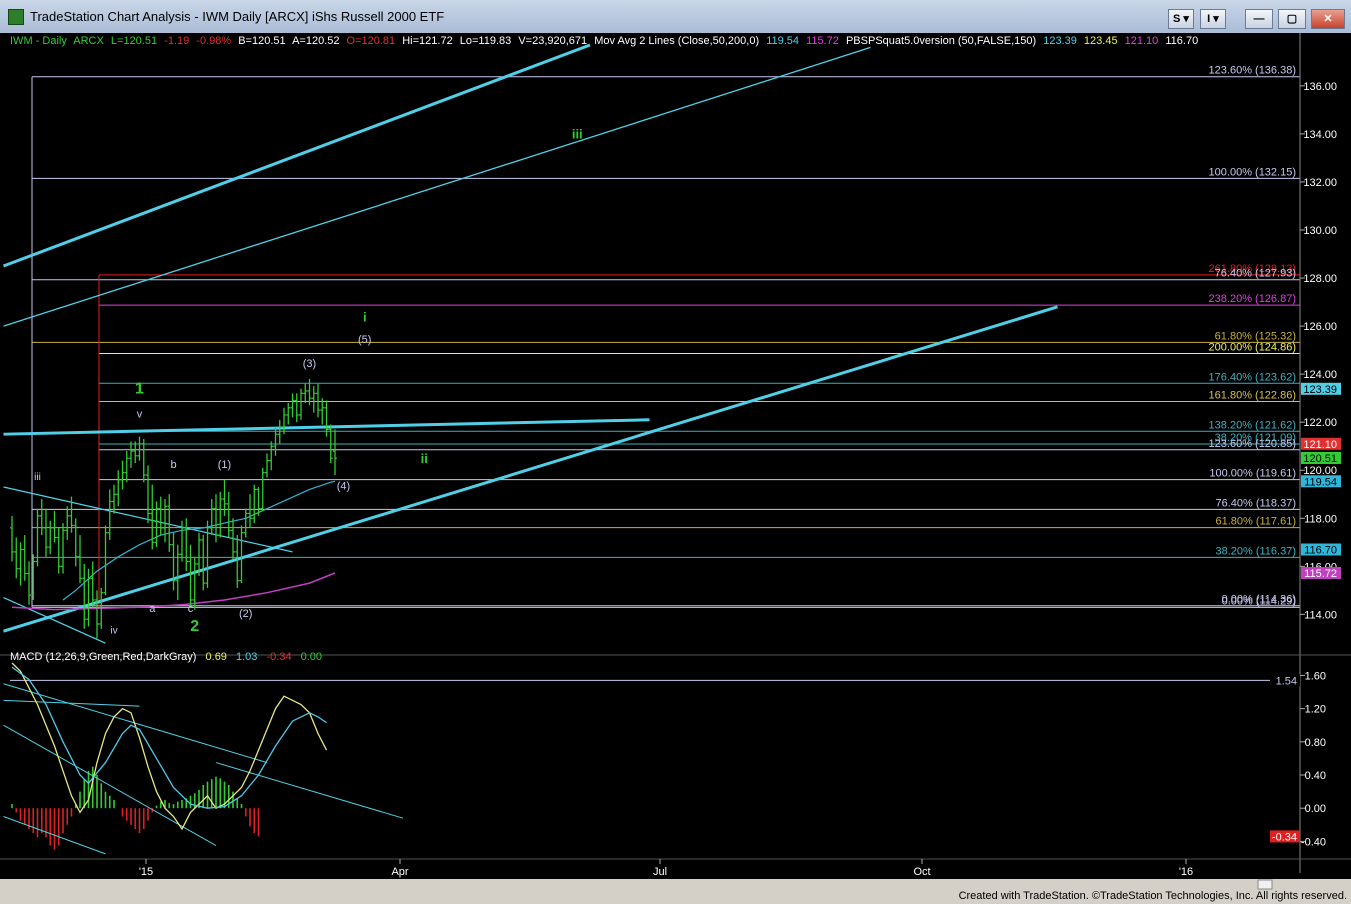 This screenshot has height=904, width=1351. Describe the element at coordinates (1181, 19) in the screenshot. I see `symbol-link-s-button: S ▾` at that location.